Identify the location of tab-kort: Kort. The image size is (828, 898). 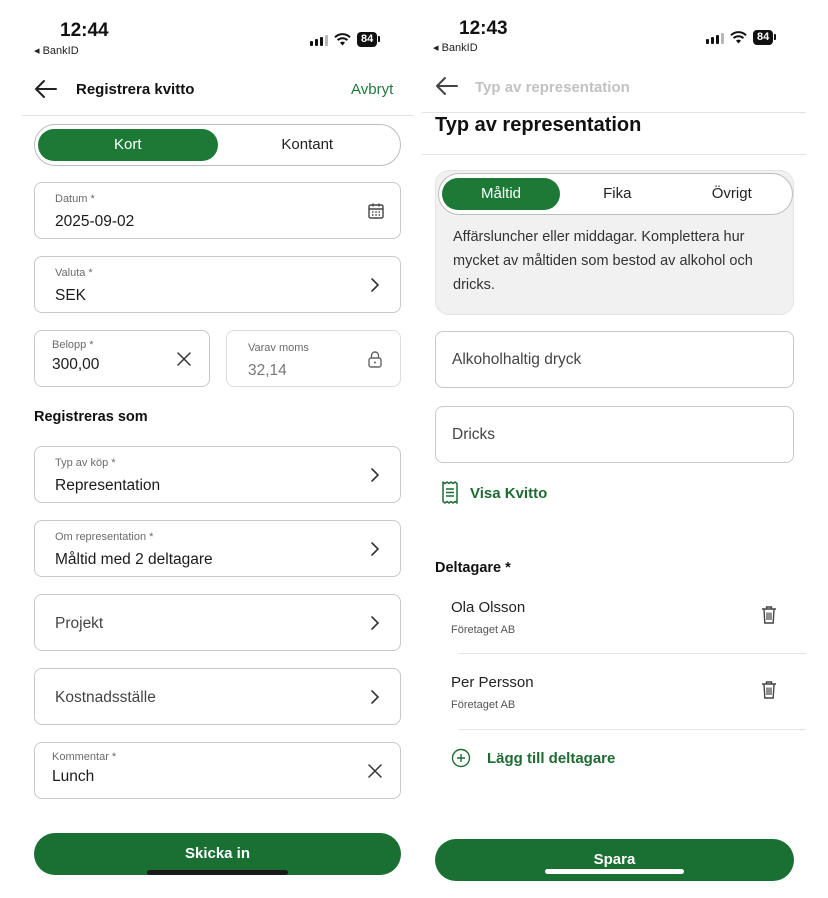
(128, 145).